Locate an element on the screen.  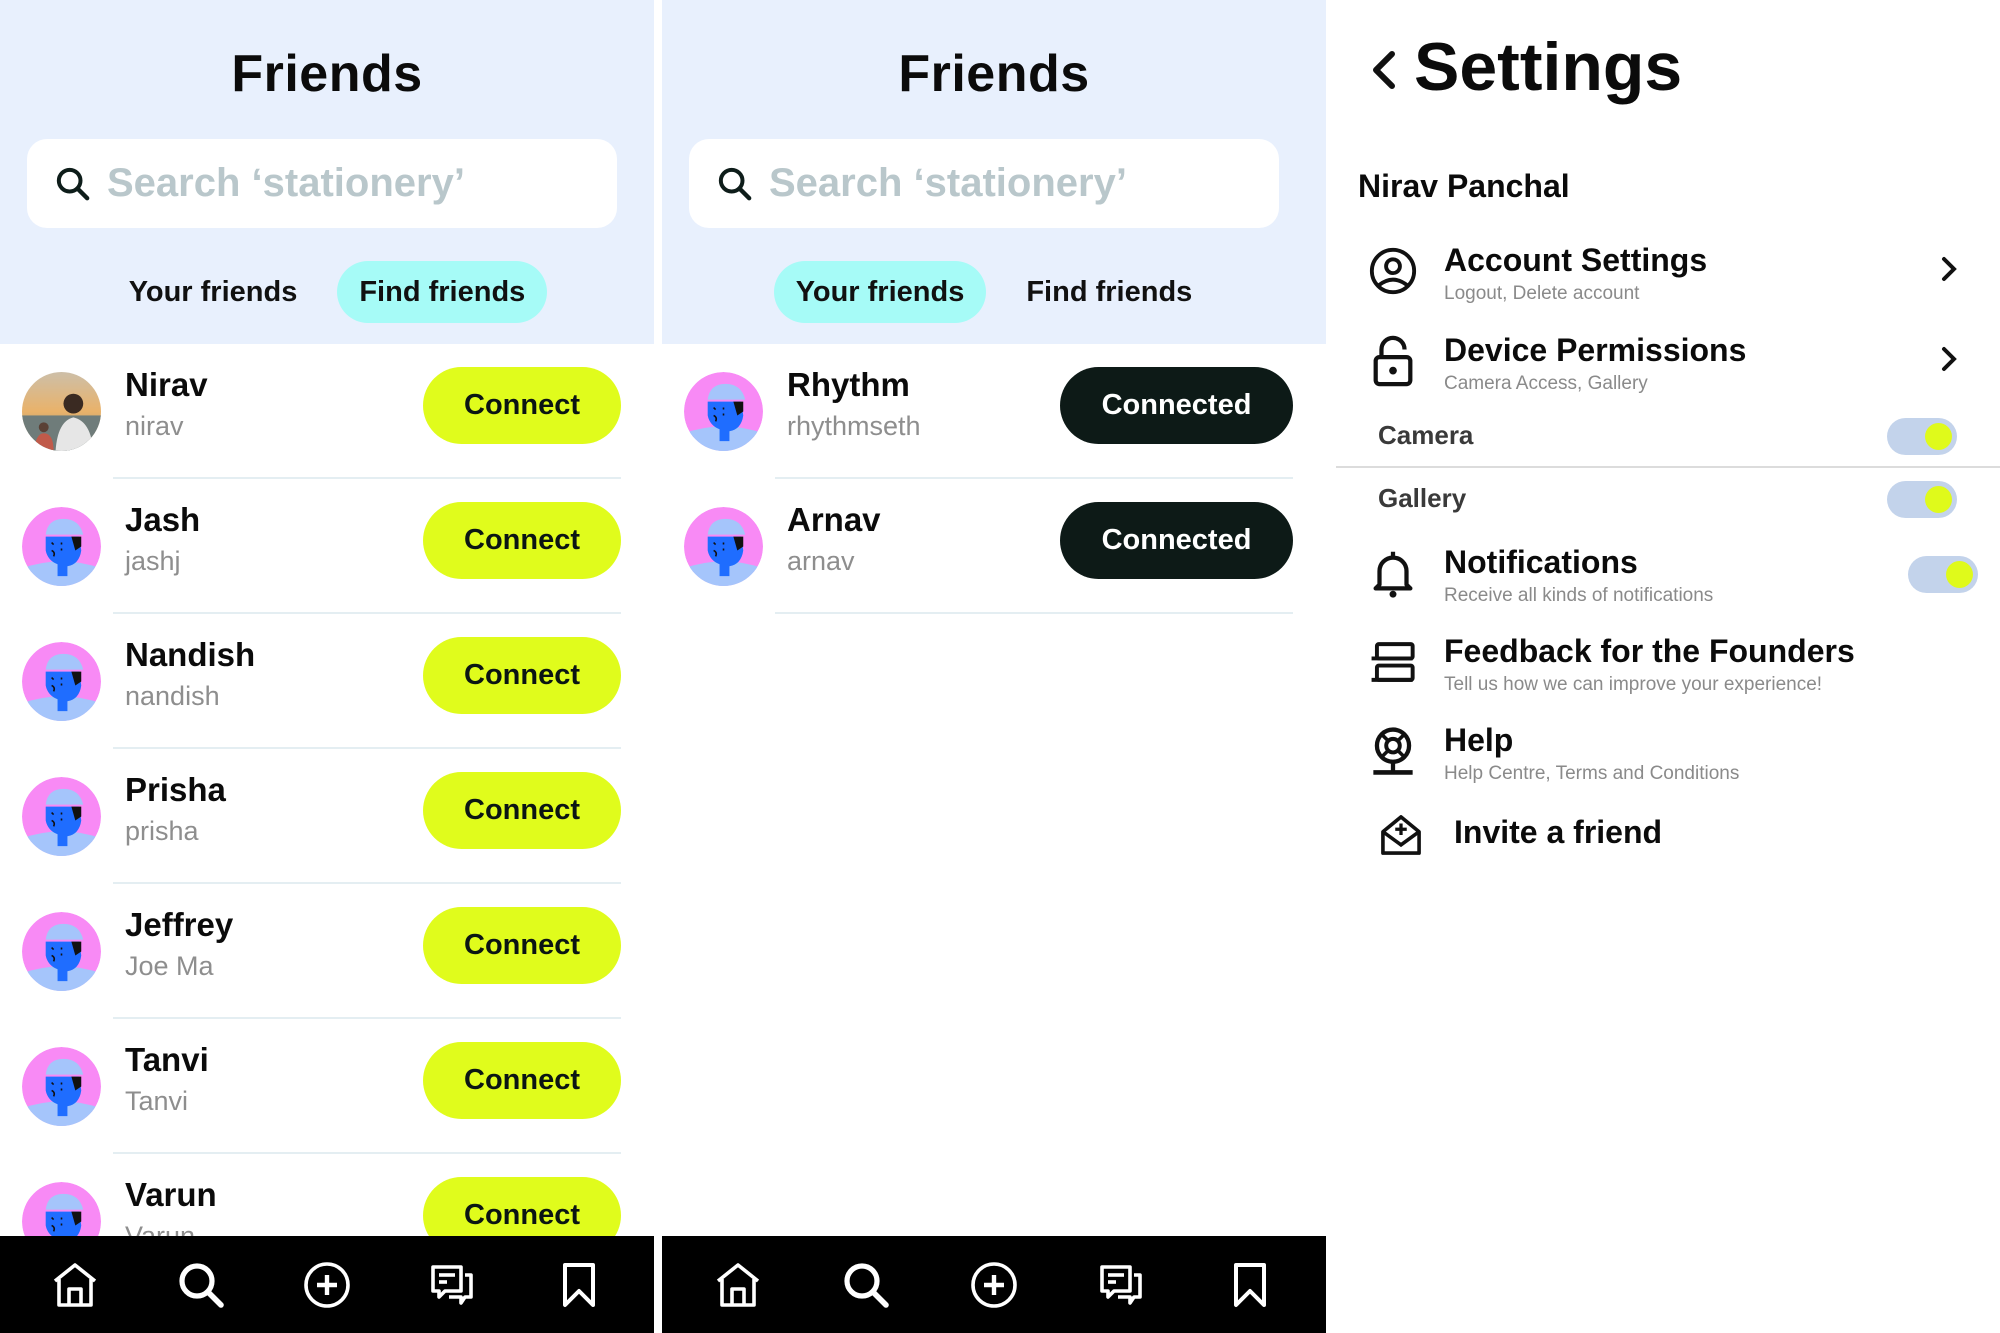
friend-name: Tanvi is located at coordinates (167, 1059).